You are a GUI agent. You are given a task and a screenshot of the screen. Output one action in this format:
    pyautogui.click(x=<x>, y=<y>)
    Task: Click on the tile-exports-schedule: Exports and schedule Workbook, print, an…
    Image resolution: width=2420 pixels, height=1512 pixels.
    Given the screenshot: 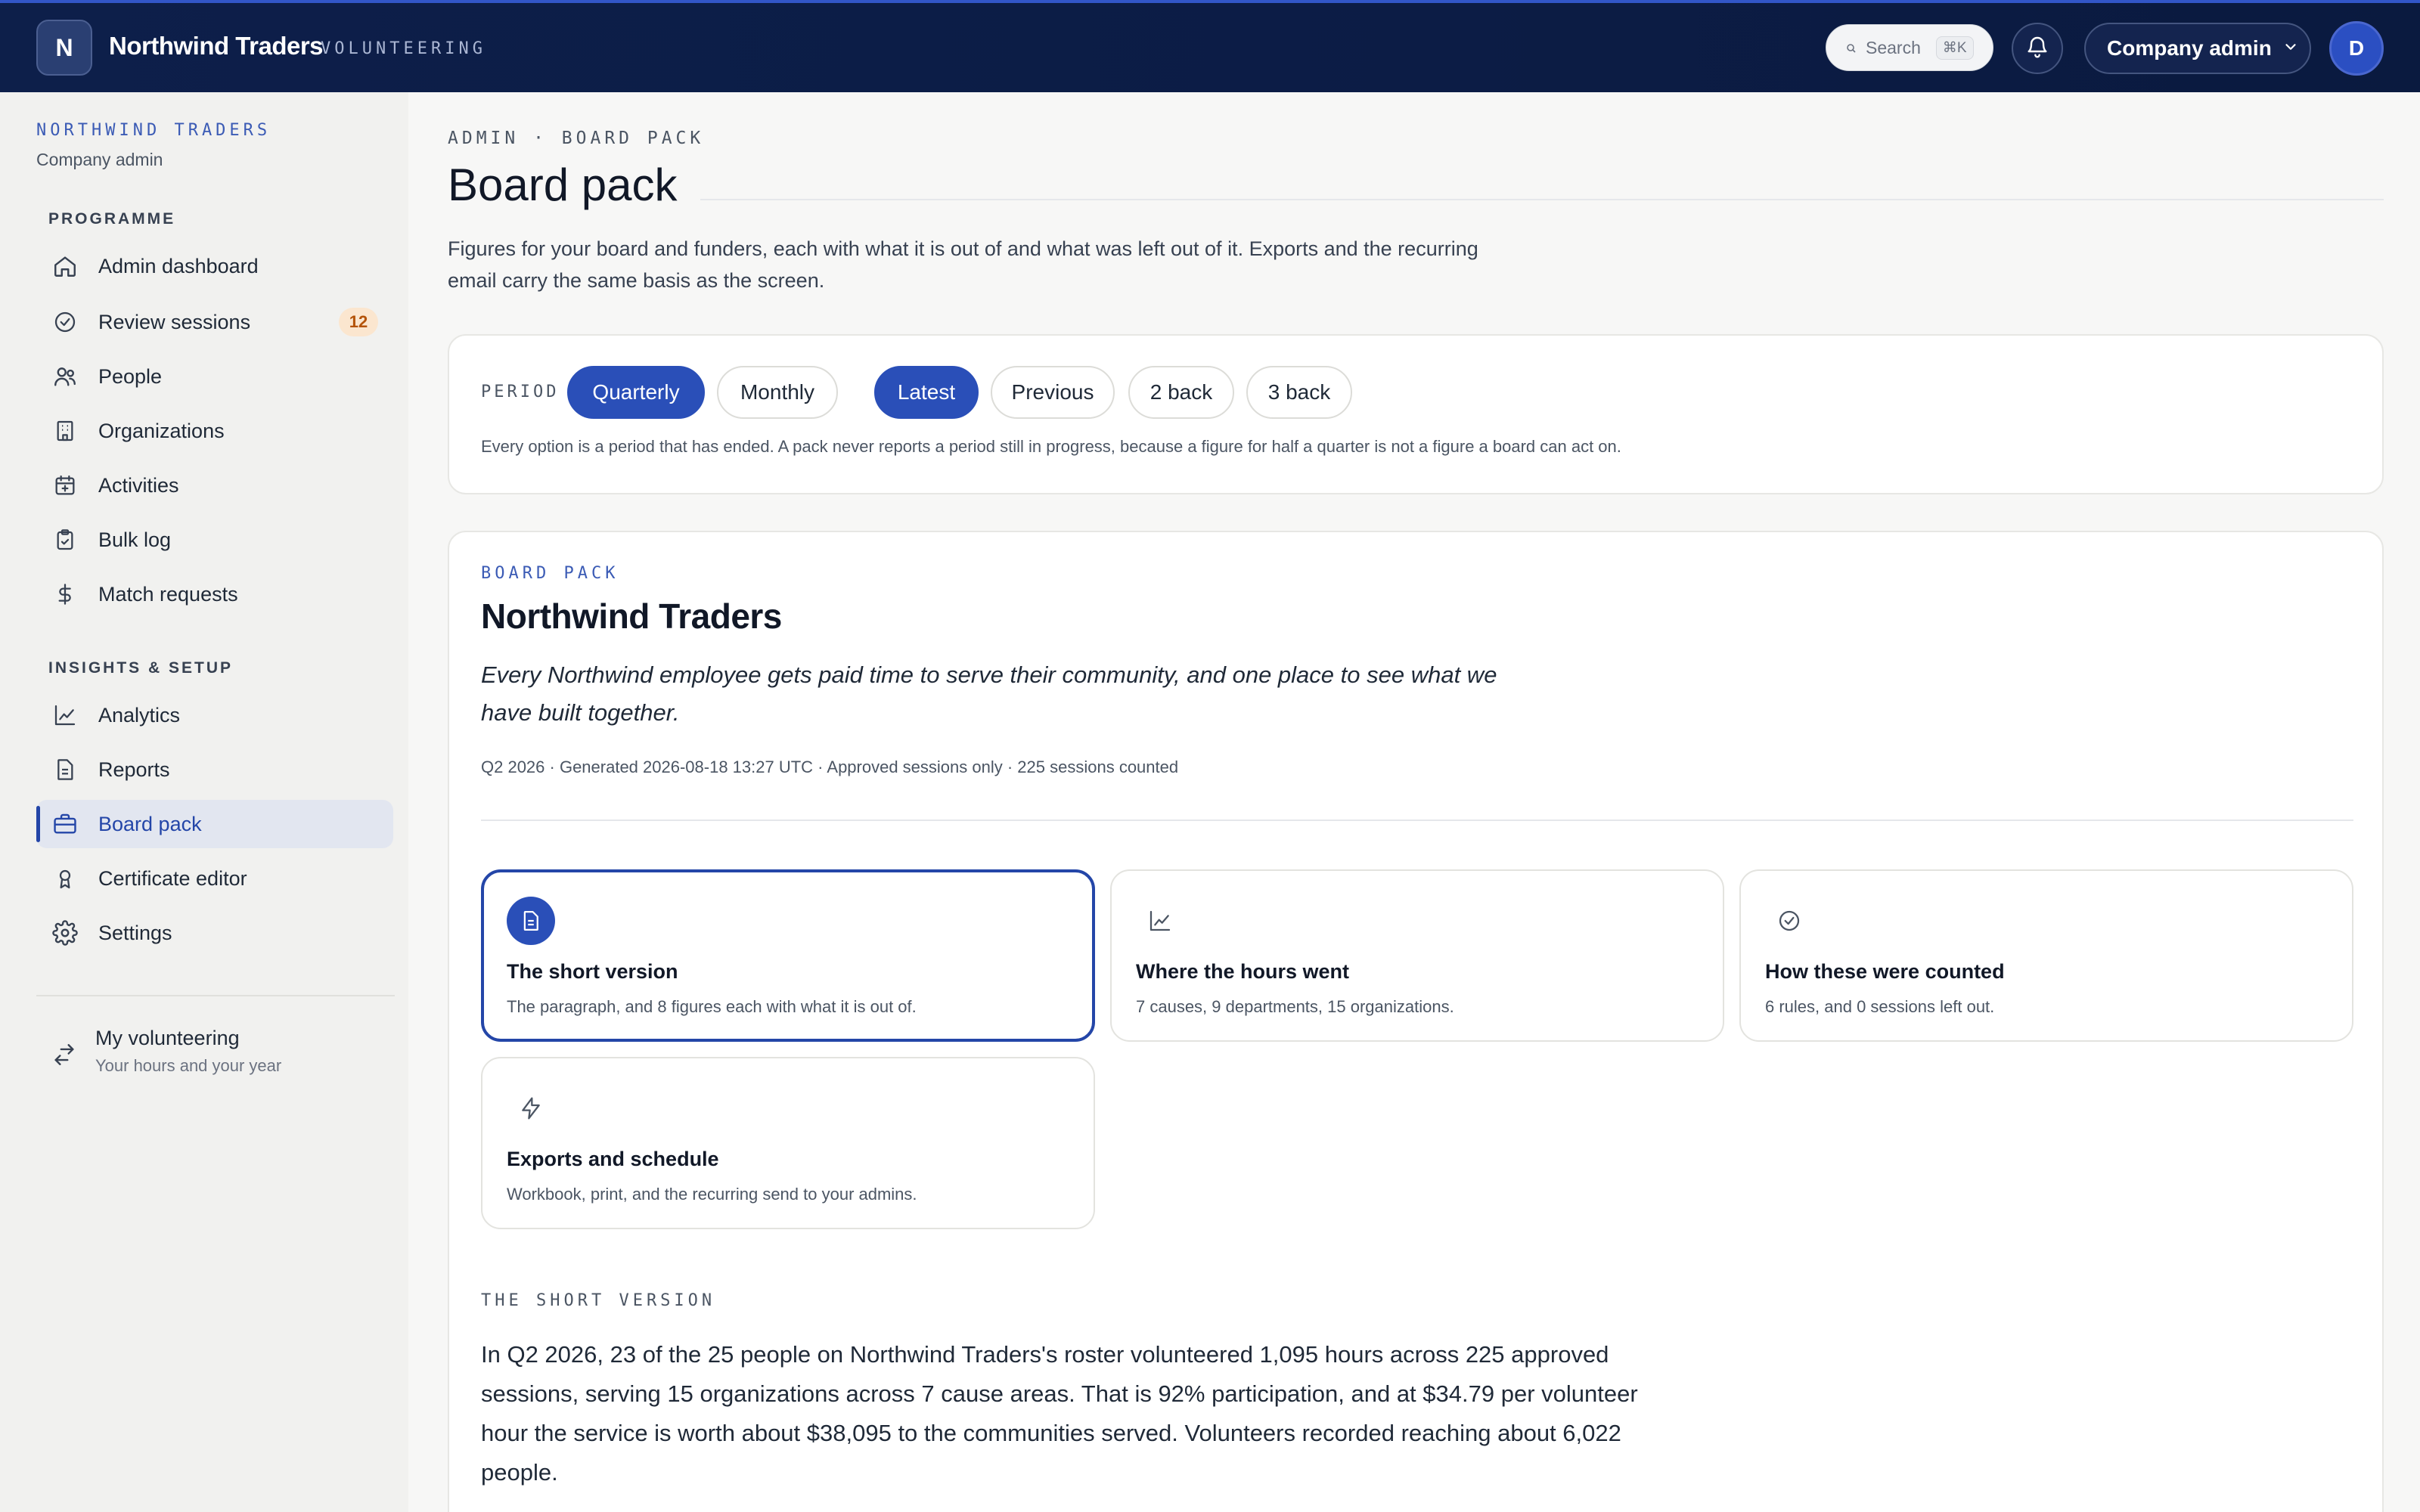 What is the action you would take?
    pyautogui.click(x=788, y=1143)
    